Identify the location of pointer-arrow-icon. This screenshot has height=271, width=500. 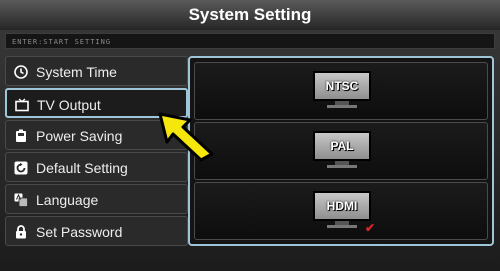
(186, 137).